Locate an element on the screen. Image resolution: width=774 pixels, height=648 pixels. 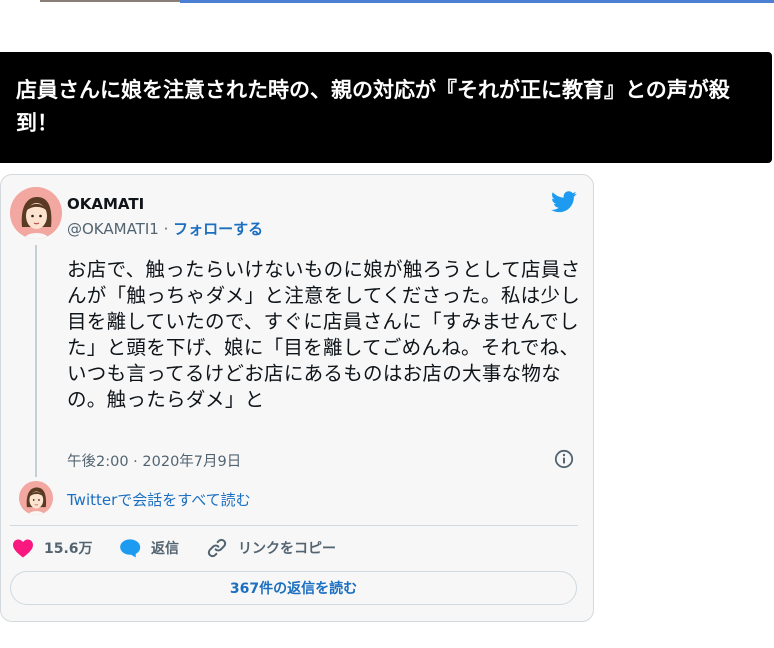
top-image-strip is located at coordinates (387, 2).